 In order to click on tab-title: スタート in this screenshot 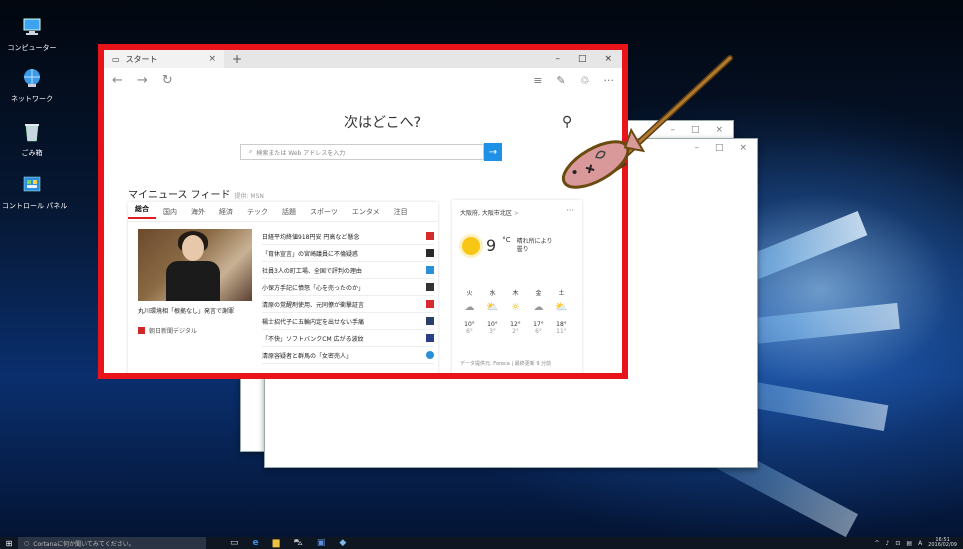, I will do `click(141, 59)`.